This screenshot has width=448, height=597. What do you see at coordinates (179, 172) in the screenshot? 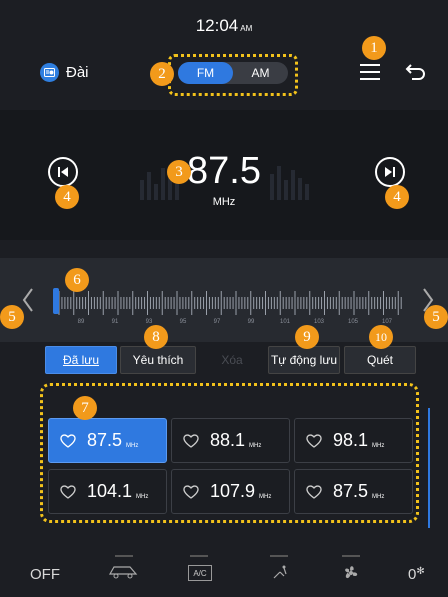
I see `callout-badge: 3` at bounding box center [179, 172].